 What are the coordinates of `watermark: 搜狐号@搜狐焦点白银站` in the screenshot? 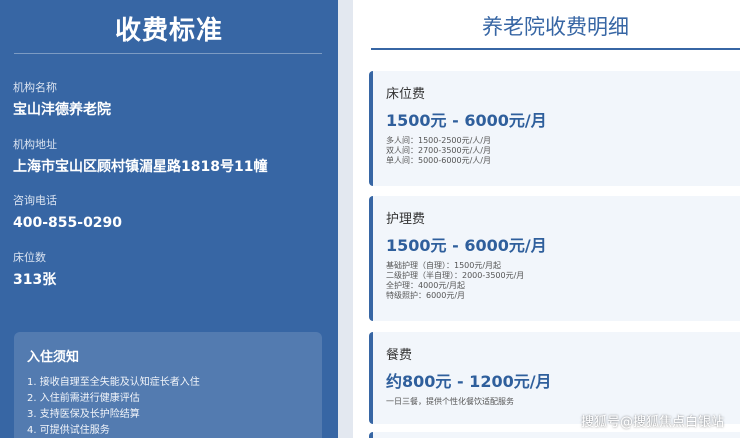 It's located at (652, 422).